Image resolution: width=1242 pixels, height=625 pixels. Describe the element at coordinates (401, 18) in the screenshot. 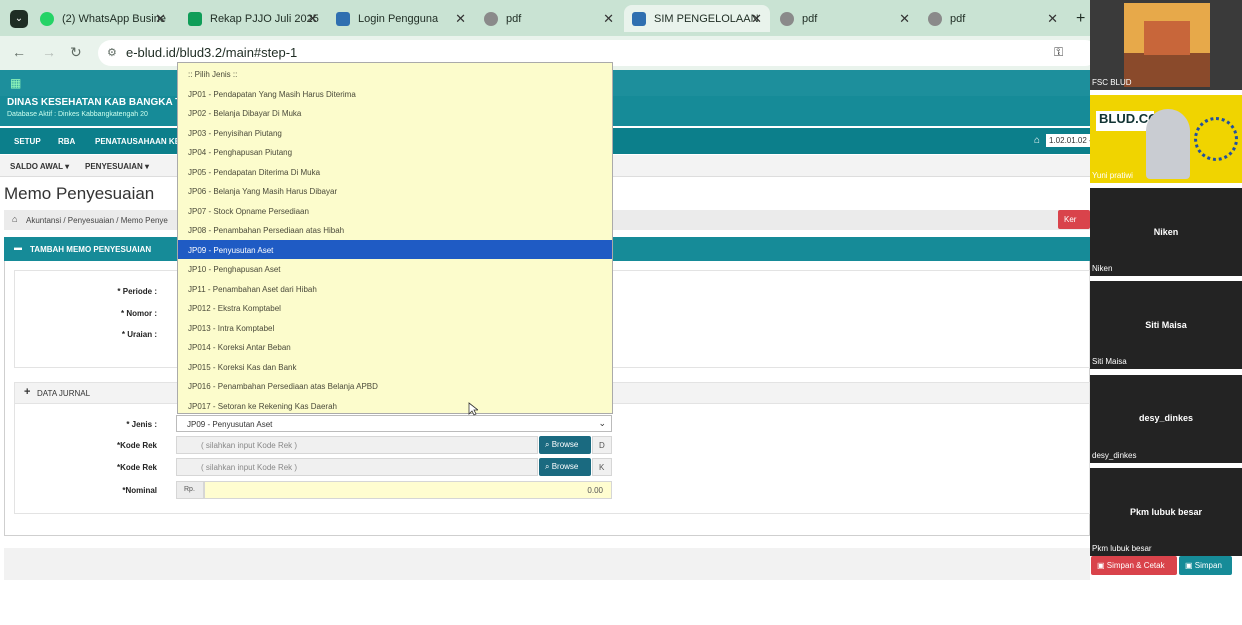

I see `tab-login: Login Pengguna ✕` at that location.